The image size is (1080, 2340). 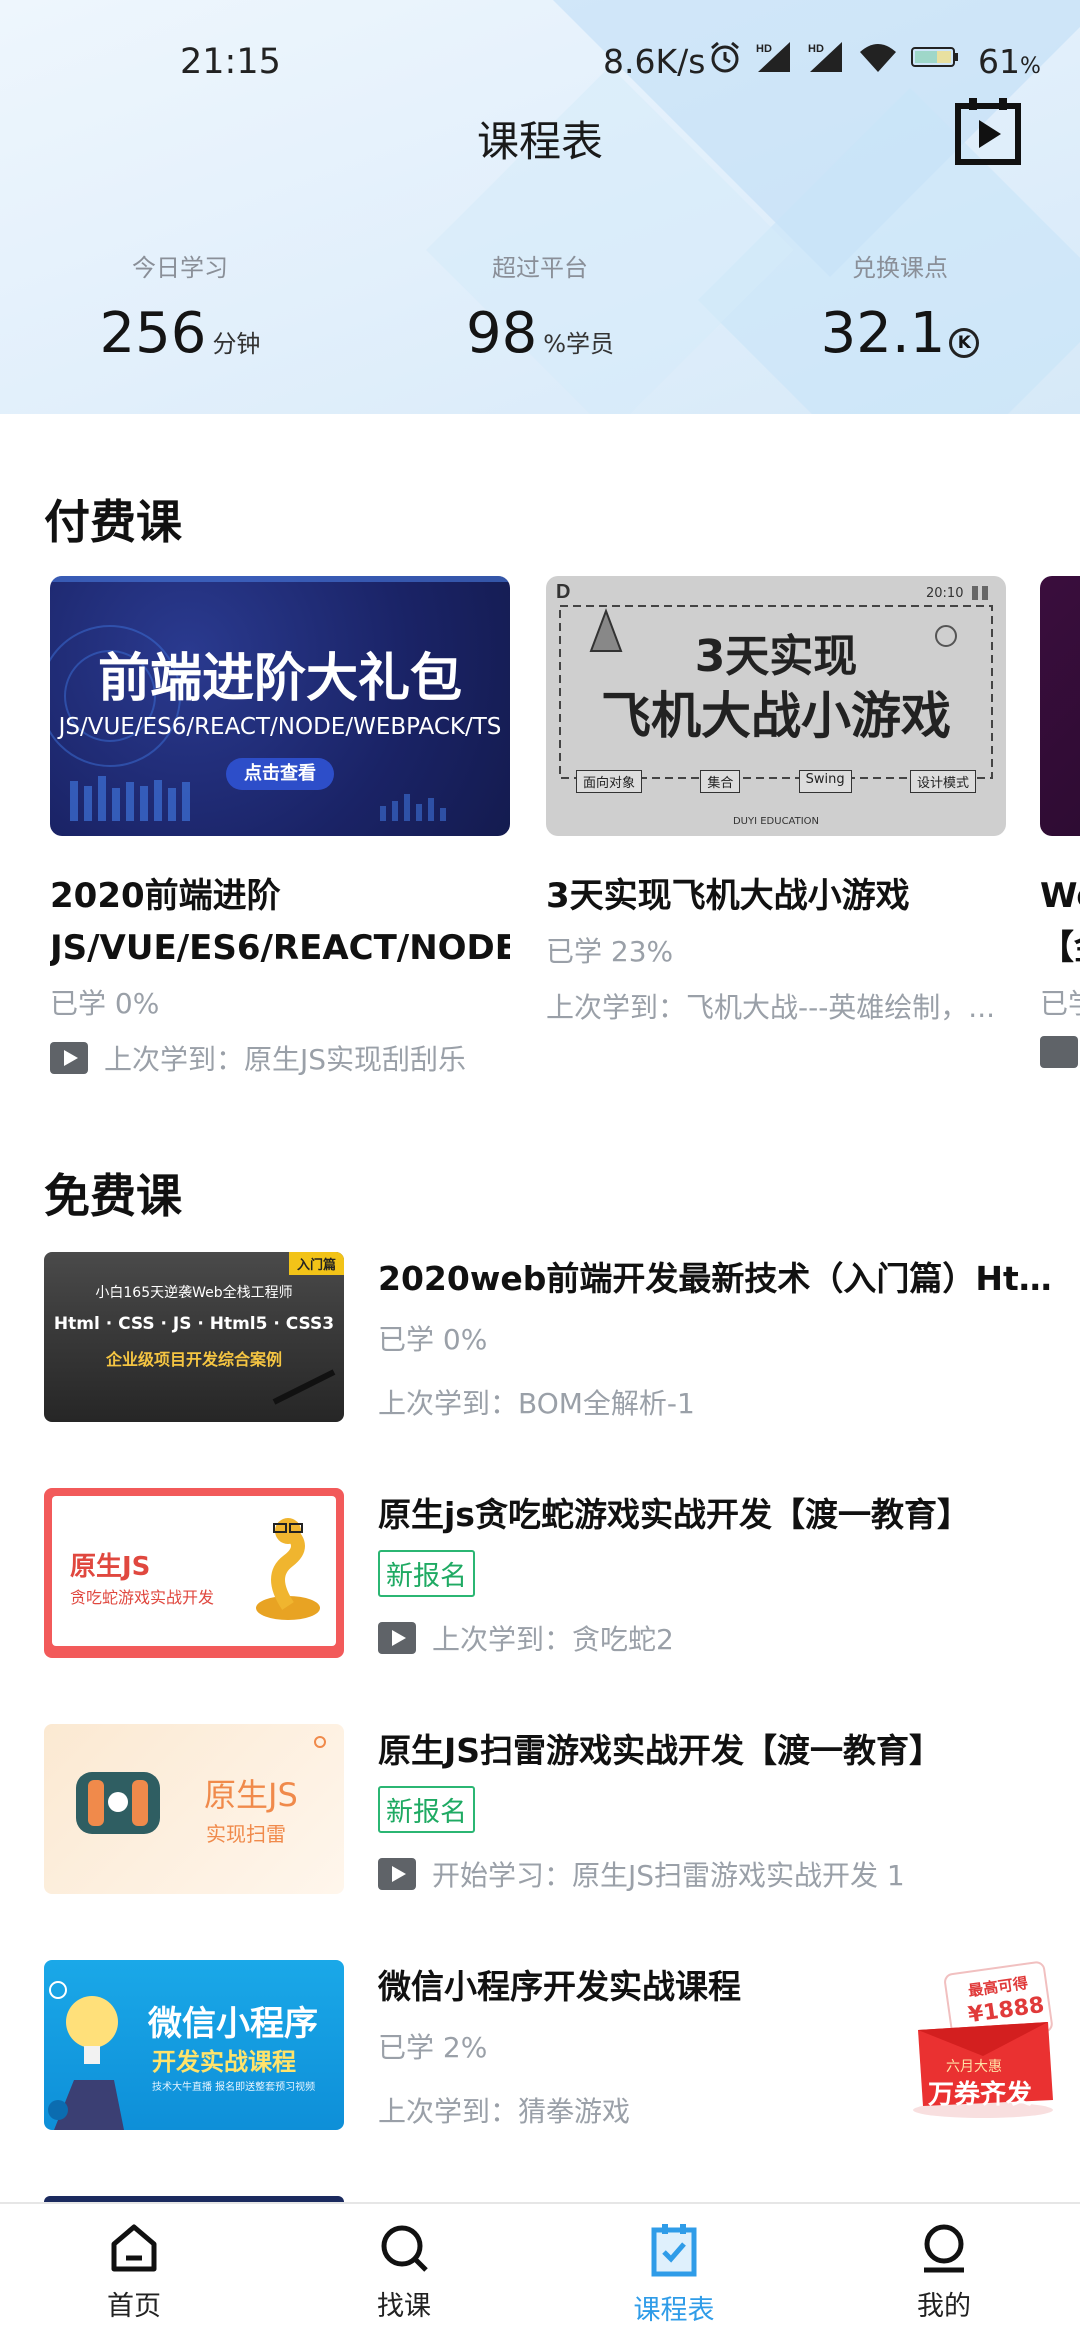 What do you see at coordinates (504, 2111) in the screenshot?
I see `course-last-watched: 上次学到：猜拳游戏` at bounding box center [504, 2111].